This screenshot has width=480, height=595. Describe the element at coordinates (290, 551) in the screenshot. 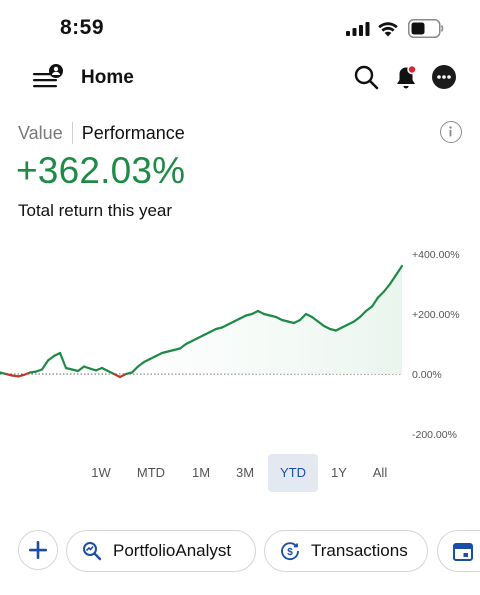

I see `transactions-icon: $` at that location.